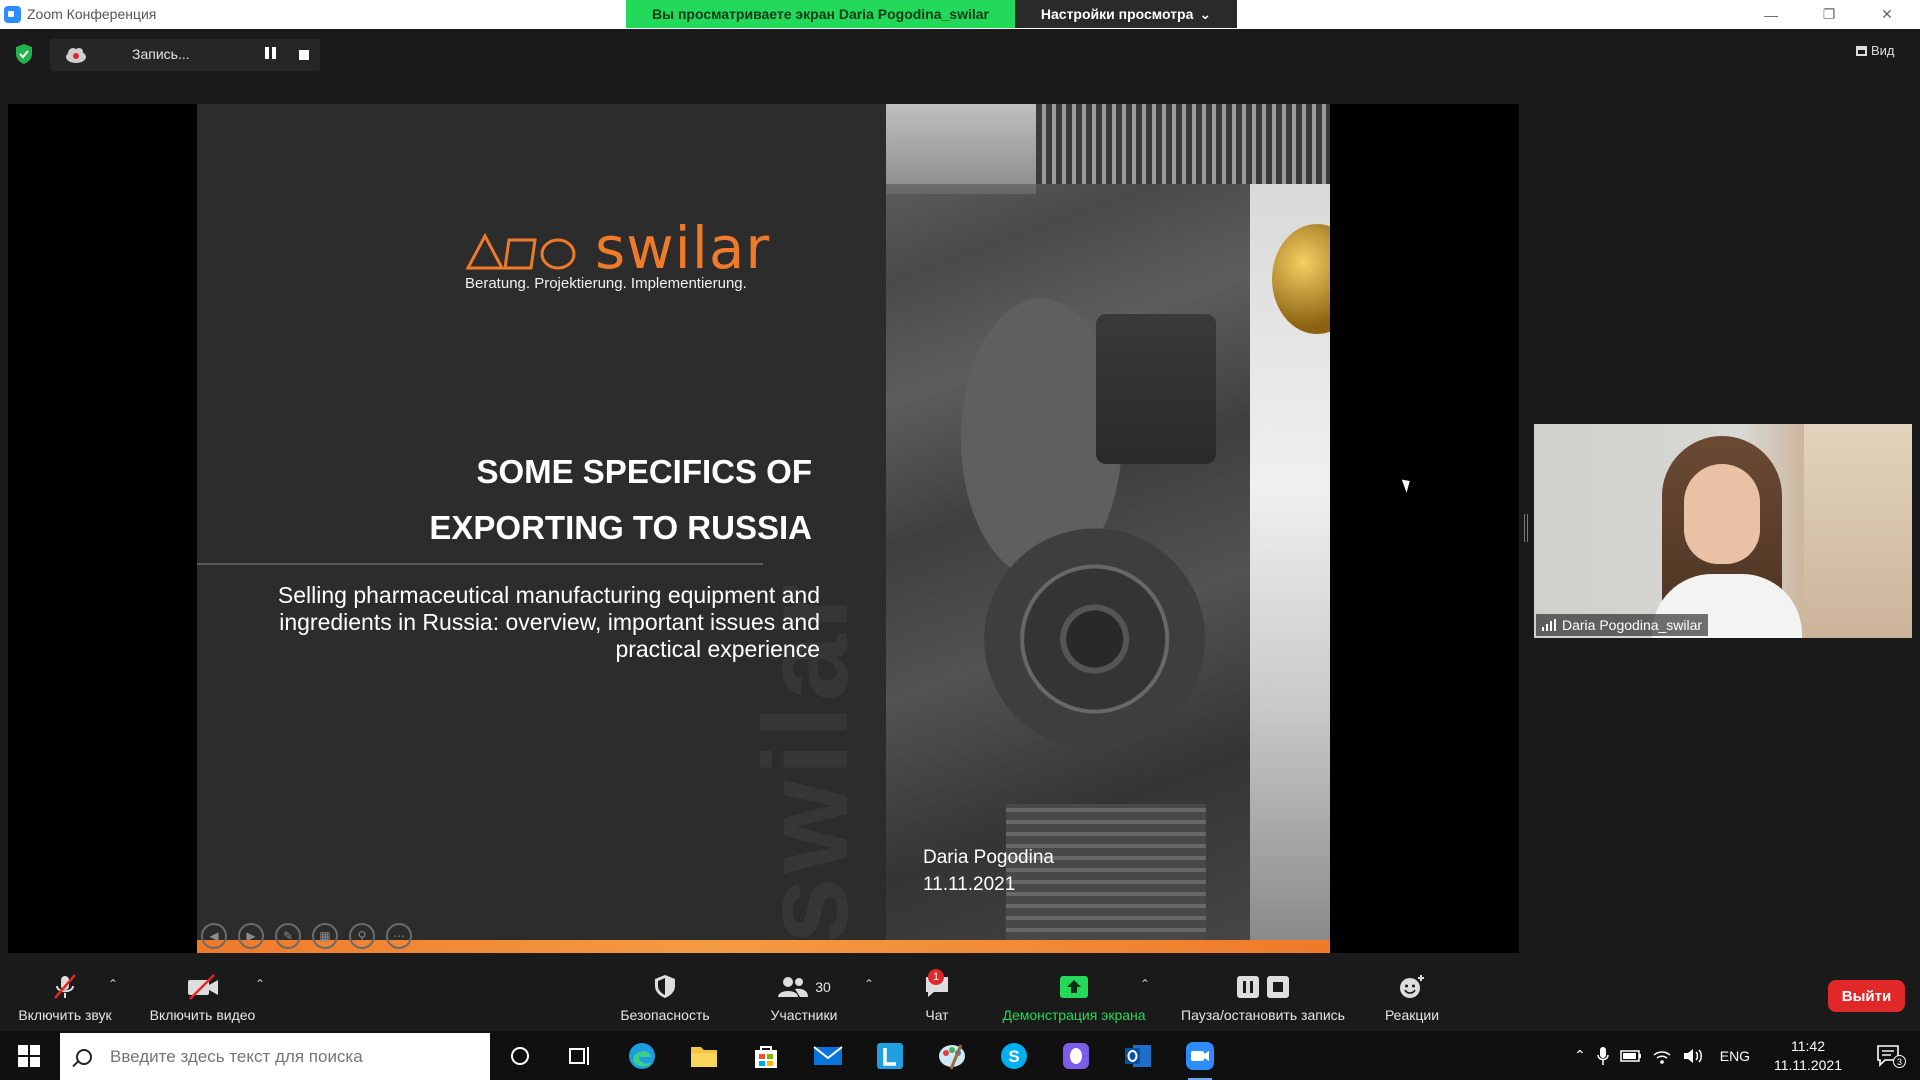 The height and width of the screenshot is (1080, 1920). What do you see at coordinates (828, 1056) in the screenshot?
I see `mail-icon` at bounding box center [828, 1056].